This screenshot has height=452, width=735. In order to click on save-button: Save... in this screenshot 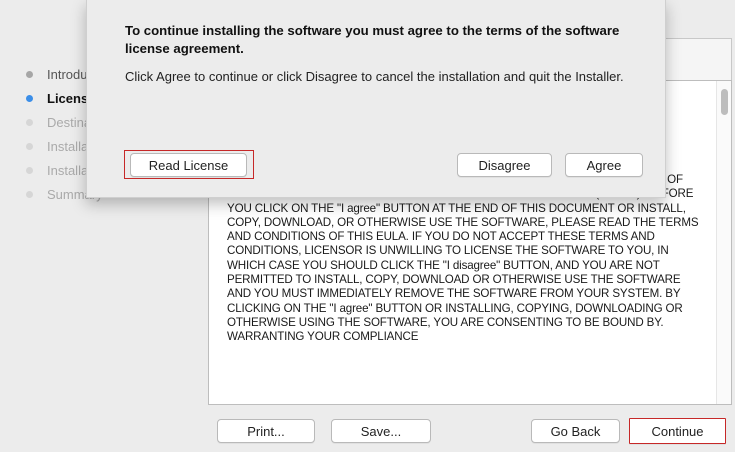, I will do `click(381, 431)`.